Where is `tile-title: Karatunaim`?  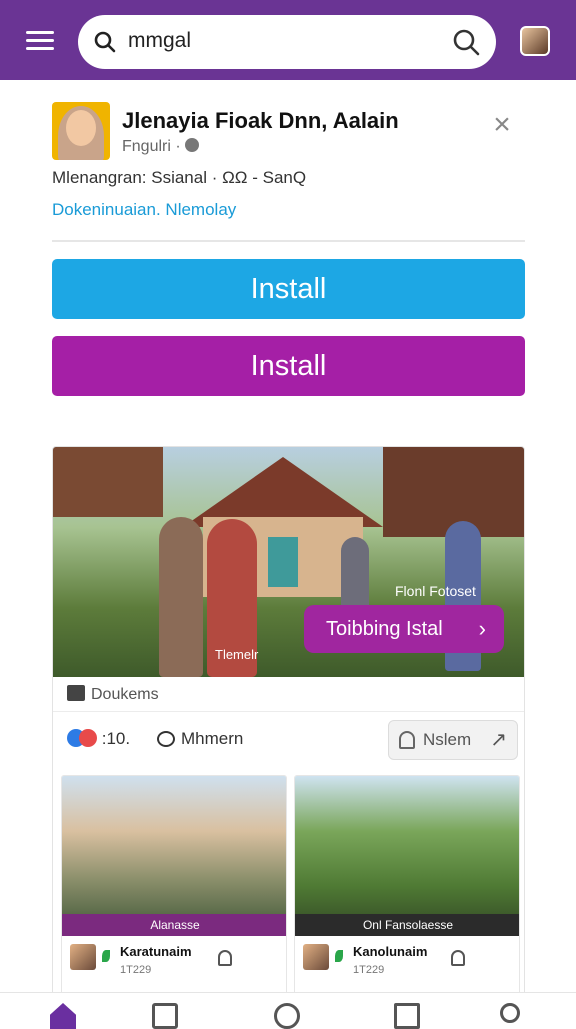
tile-title: Karatunaim is located at coordinates (156, 951).